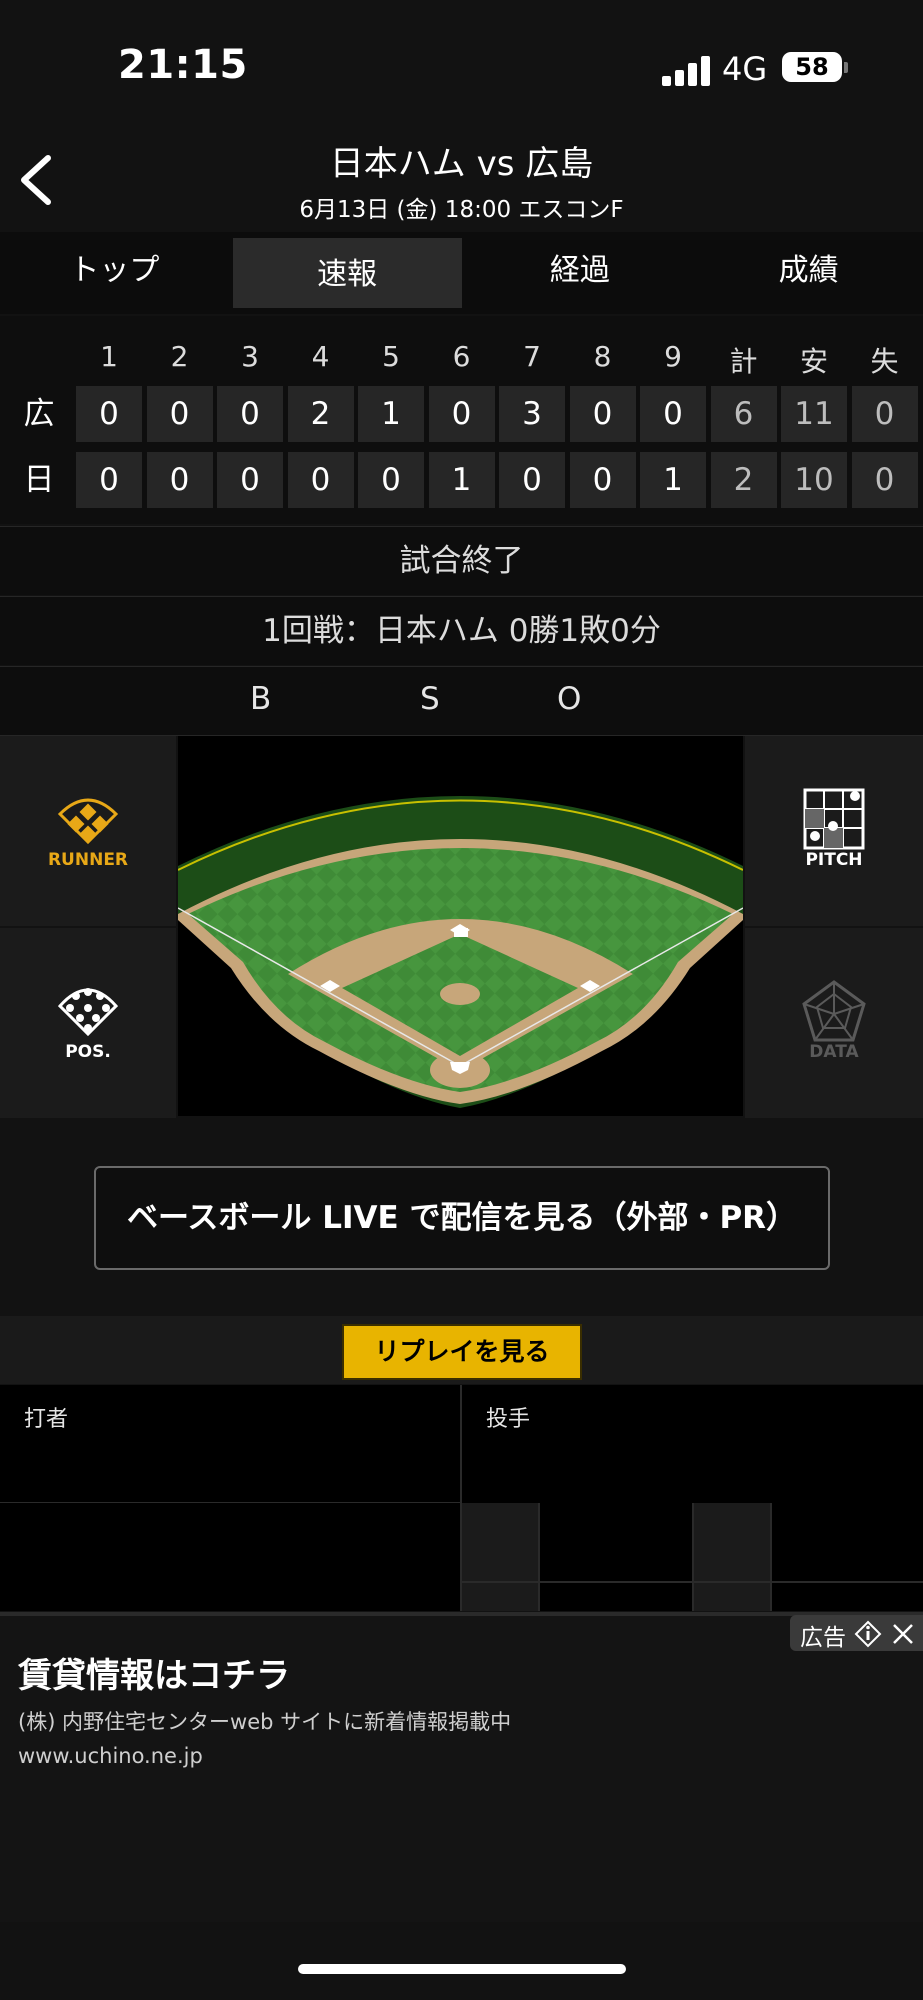 Image resolution: width=923 pixels, height=2000 pixels. I want to click on total-cell: 11, so click(814, 414).